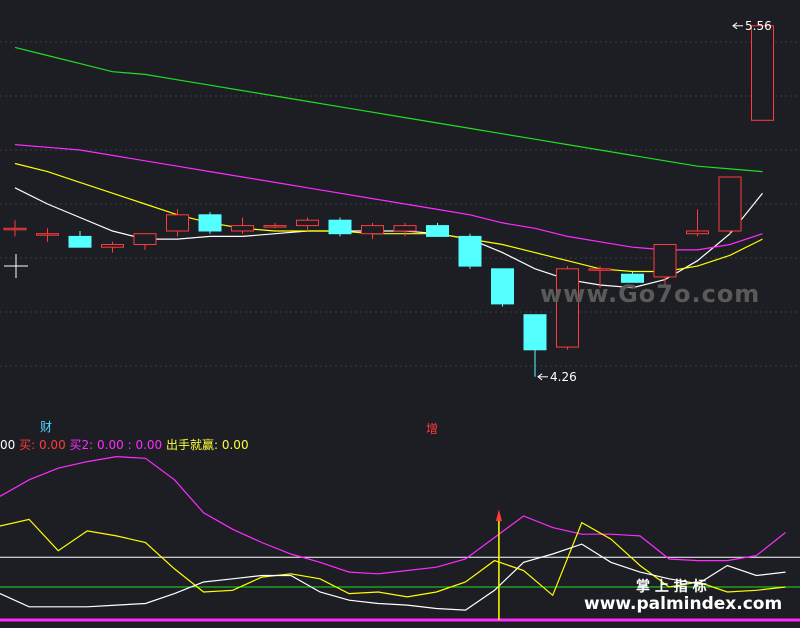  Describe the element at coordinates (192, 445) in the screenshot. I see `exit-label: 出手就赢:` at that location.